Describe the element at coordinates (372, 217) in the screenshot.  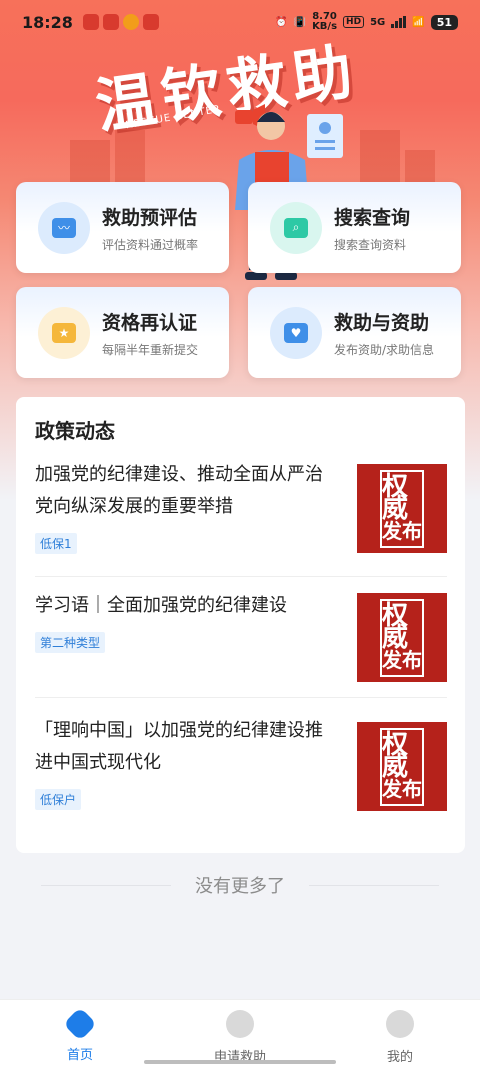
I see `card-title: 搜索查询` at that location.